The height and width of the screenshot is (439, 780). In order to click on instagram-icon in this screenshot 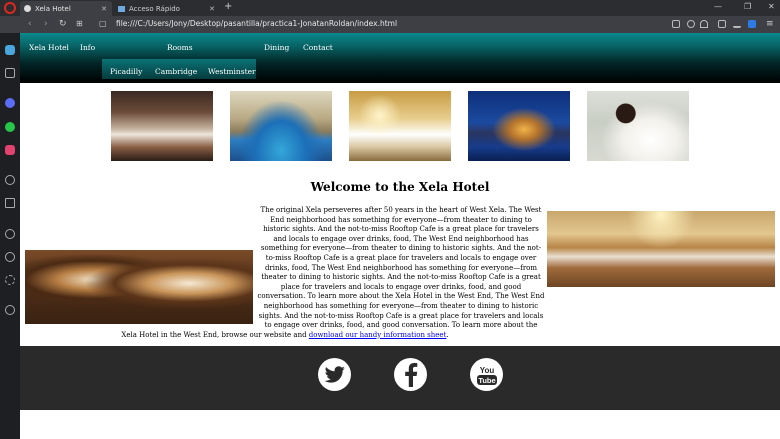, I will do `click(10, 150)`.